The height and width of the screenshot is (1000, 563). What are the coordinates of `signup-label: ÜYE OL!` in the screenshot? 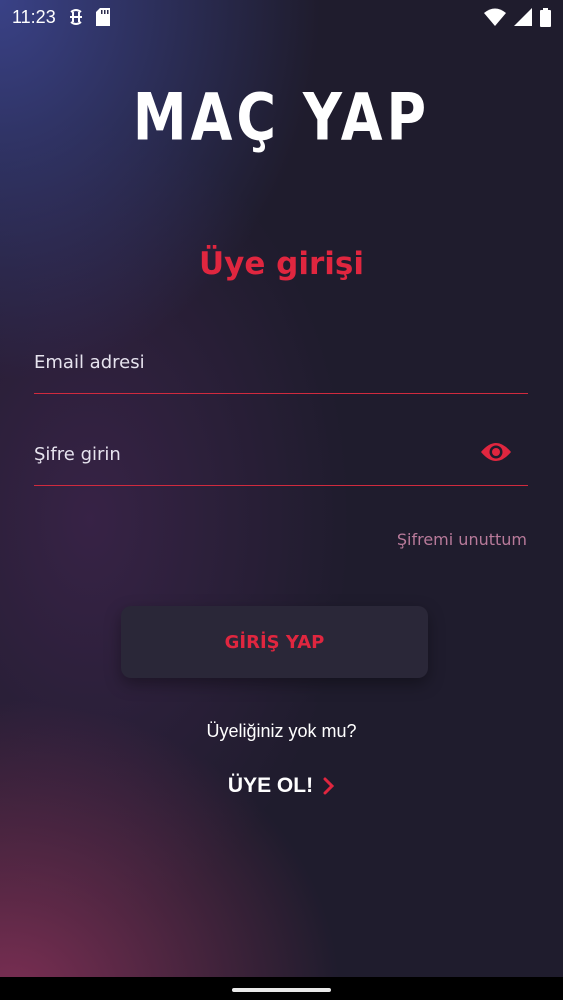 It's located at (270, 785).